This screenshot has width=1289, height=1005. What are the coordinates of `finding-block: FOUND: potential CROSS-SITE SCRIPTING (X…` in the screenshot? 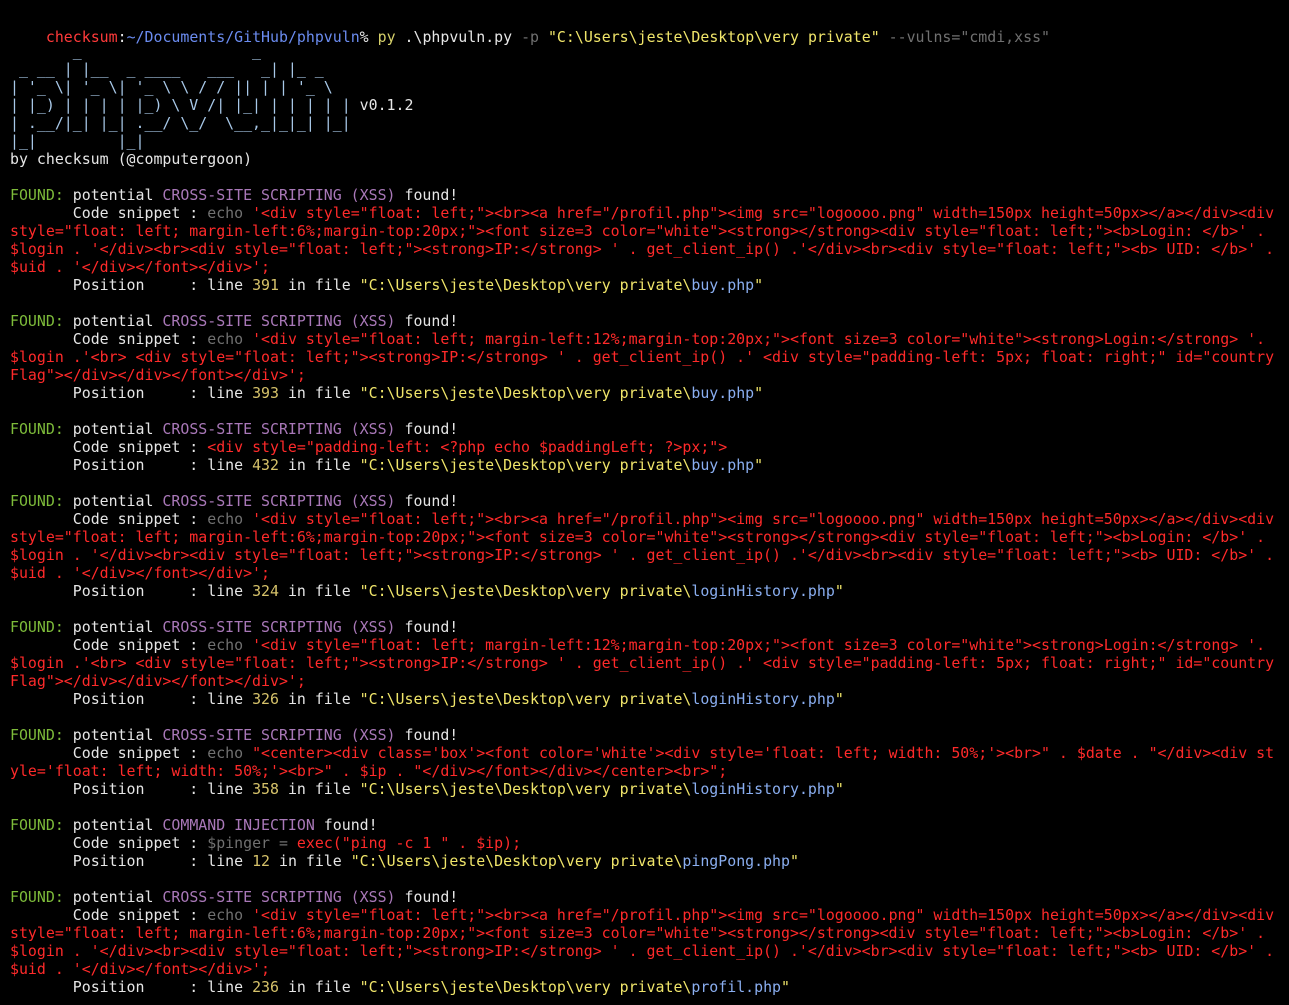 It's located at (644, 357).